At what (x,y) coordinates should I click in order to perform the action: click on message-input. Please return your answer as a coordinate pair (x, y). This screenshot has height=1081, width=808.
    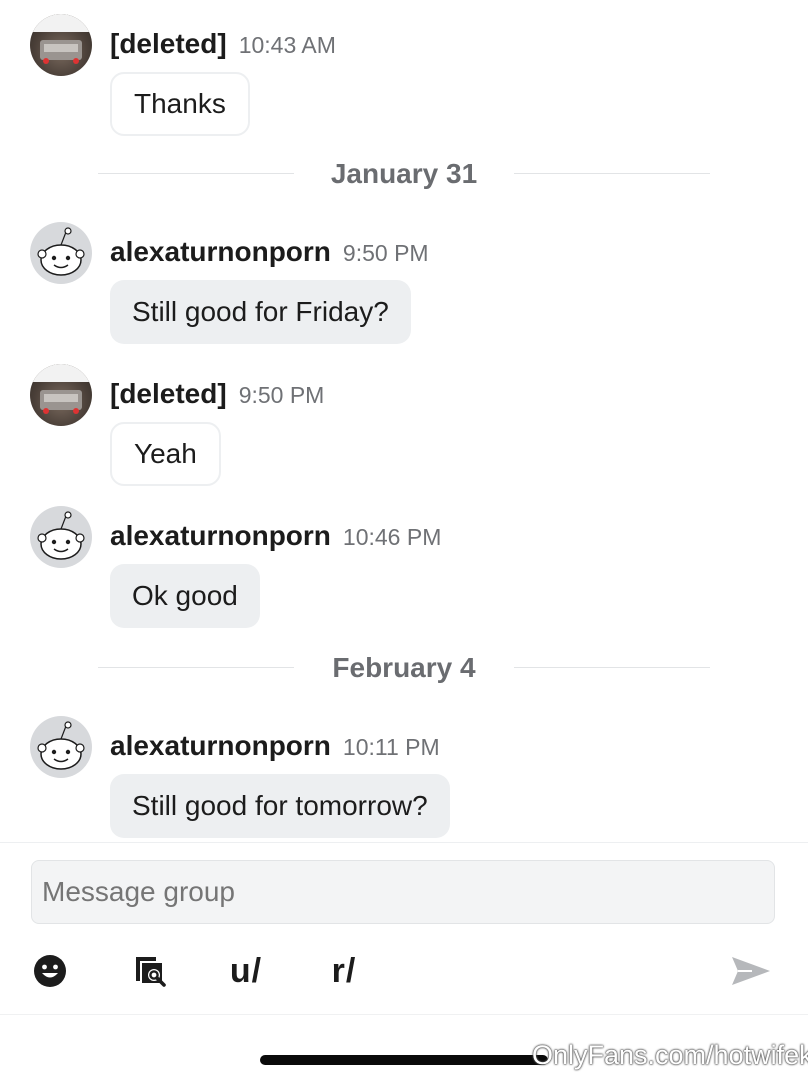
    Looking at the image, I should click on (403, 892).